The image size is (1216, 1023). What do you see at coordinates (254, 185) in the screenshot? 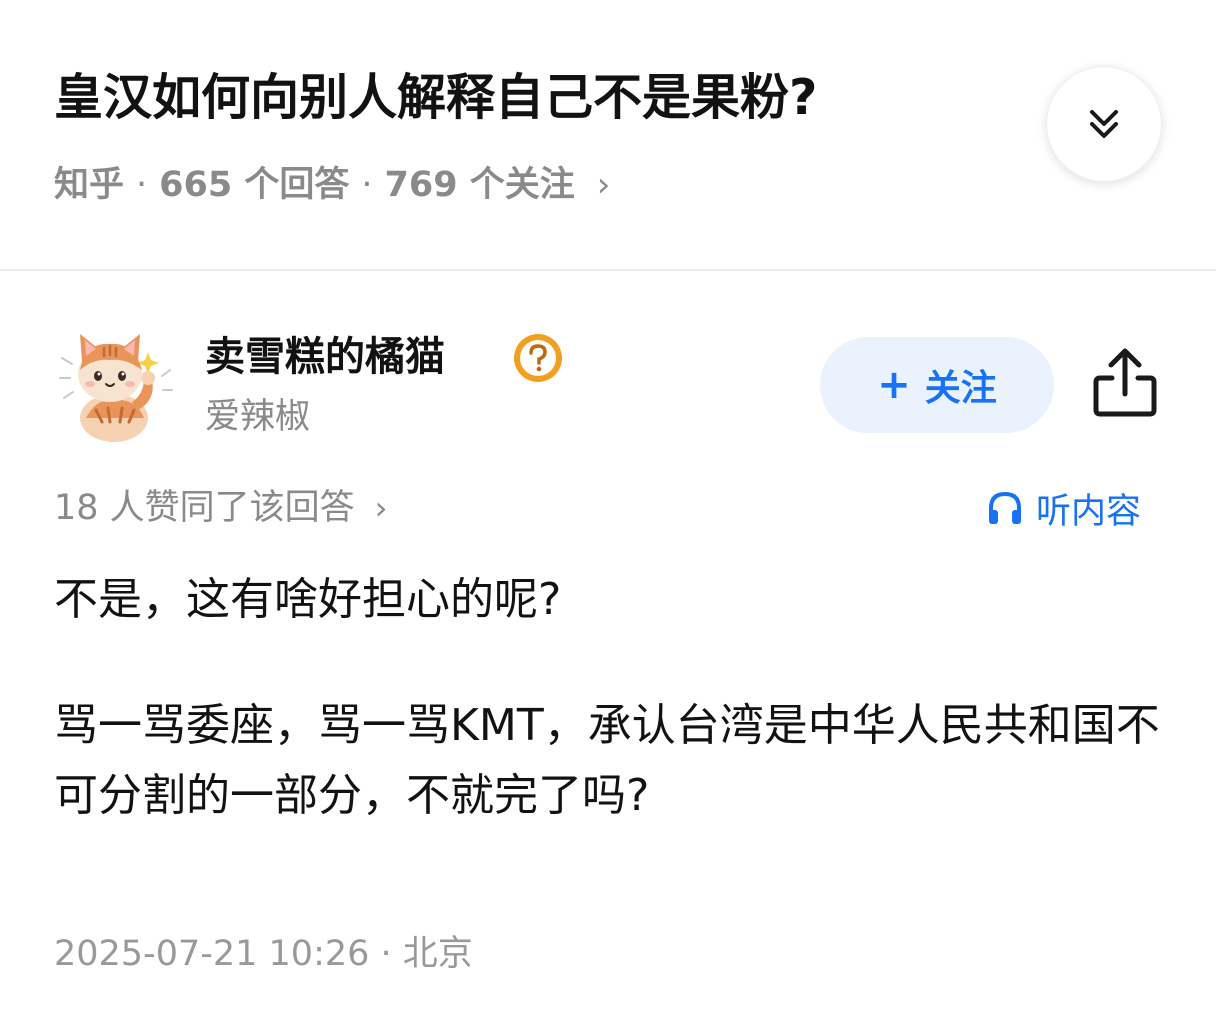
I see `answers-count: 665 个回答` at bounding box center [254, 185].